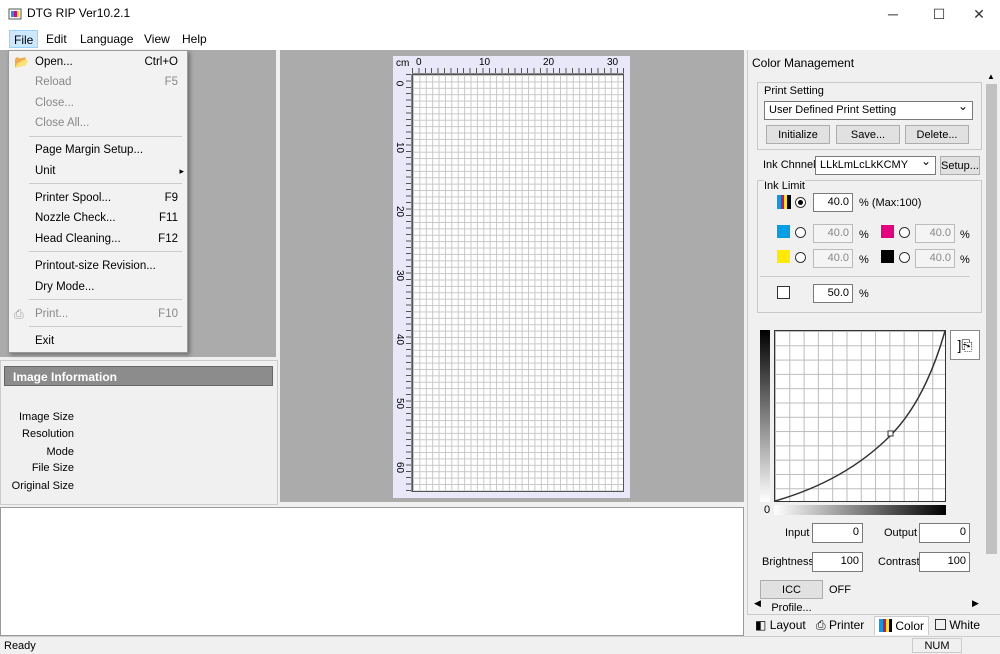 The width and height of the screenshot is (1000, 654). Describe the element at coordinates (860, 510) in the screenshot. I see `horizontal-gradient-bar` at that location.